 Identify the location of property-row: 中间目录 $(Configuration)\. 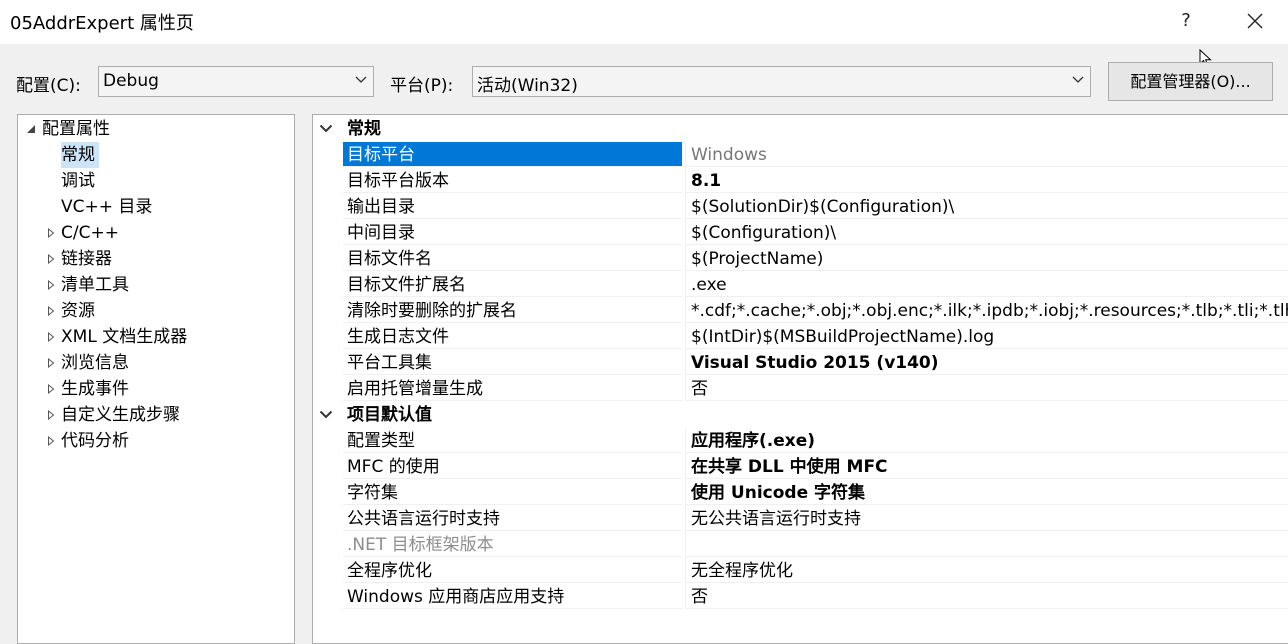
(800, 233).